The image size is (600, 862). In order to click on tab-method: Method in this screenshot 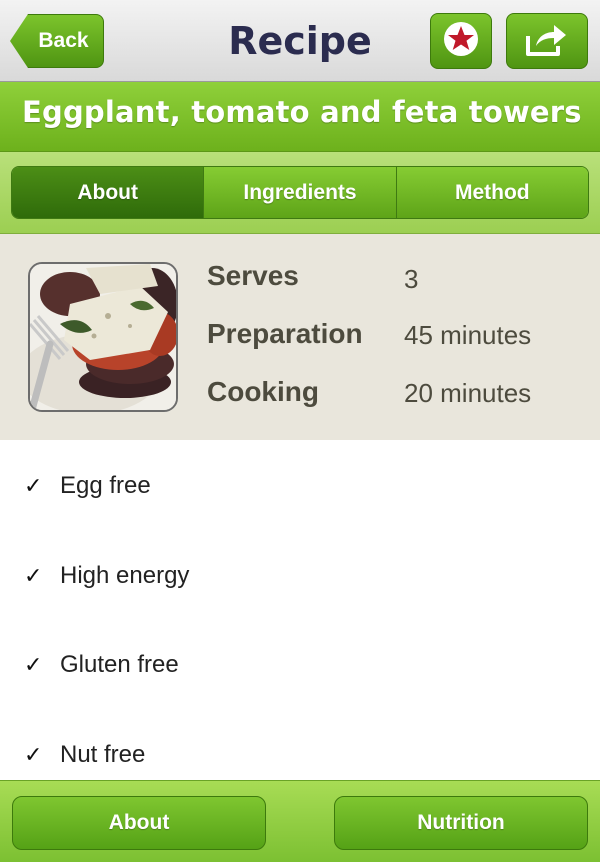, I will do `click(492, 192)`.